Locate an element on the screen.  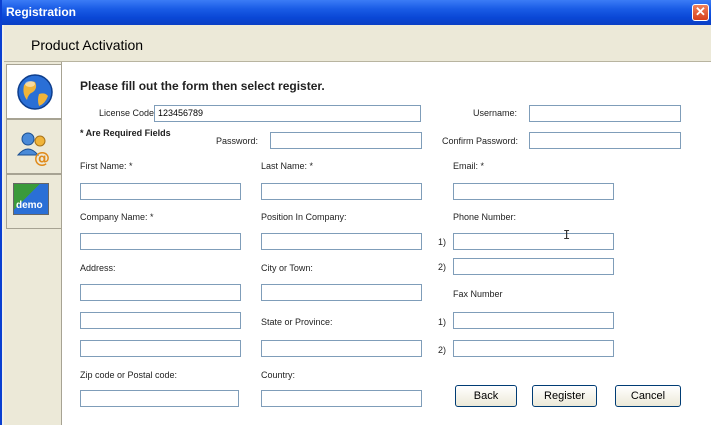
close-button: ✕ is located at coordinates (700, 12).